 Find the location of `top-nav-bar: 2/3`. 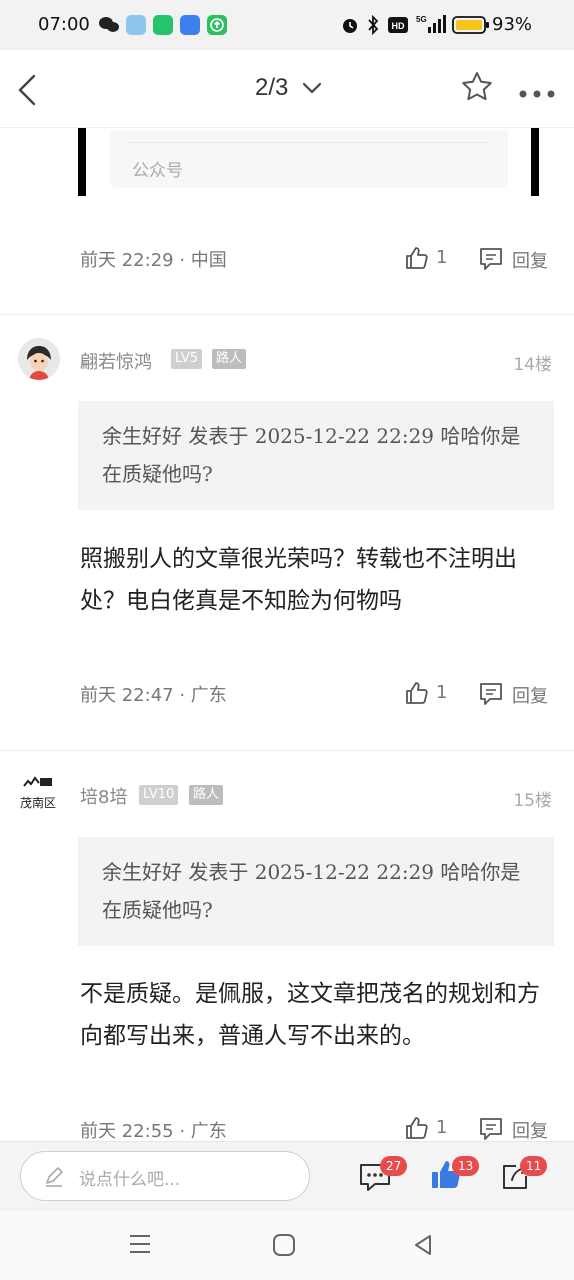

top-nav-bar: 2/3 is located at coordinates (287, 89).